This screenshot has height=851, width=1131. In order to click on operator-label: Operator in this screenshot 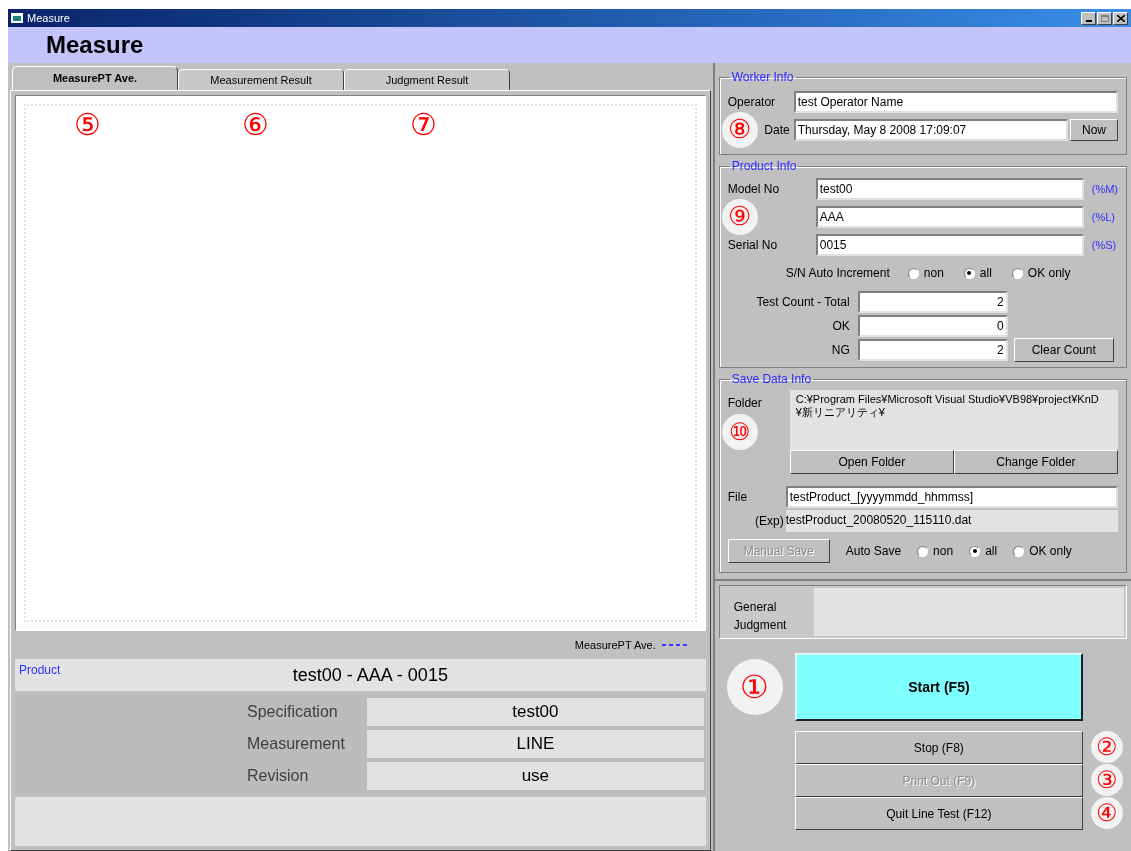, I will do `click(752, 102)`.